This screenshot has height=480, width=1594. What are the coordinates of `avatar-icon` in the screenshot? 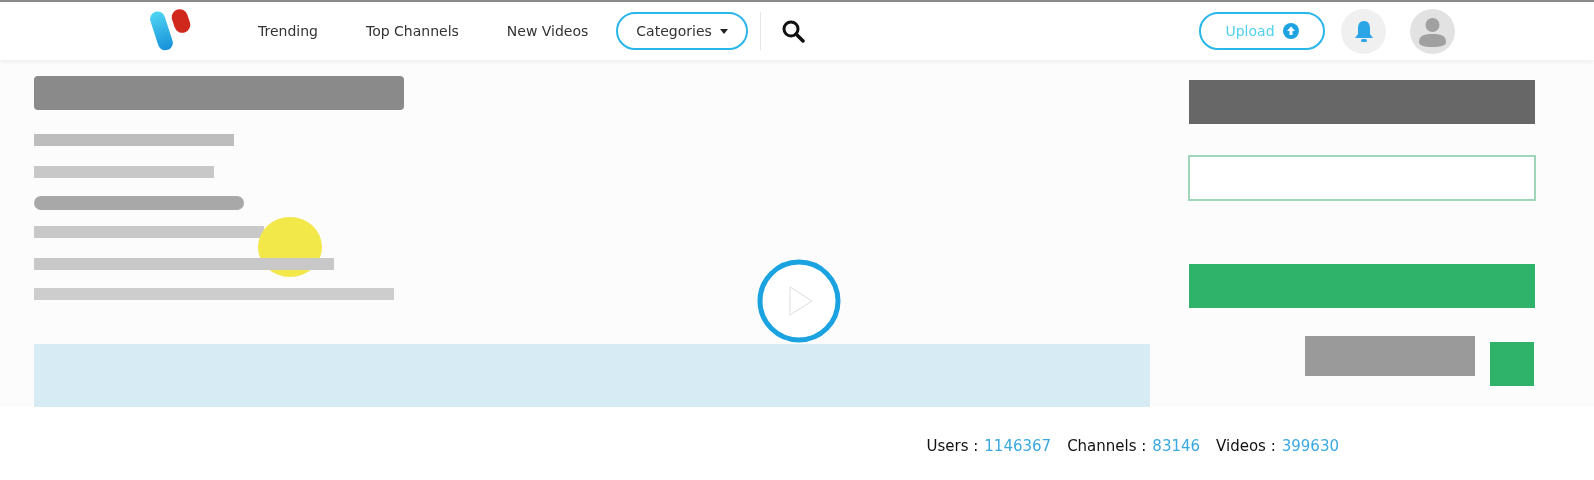 It's located at (1432, 31).